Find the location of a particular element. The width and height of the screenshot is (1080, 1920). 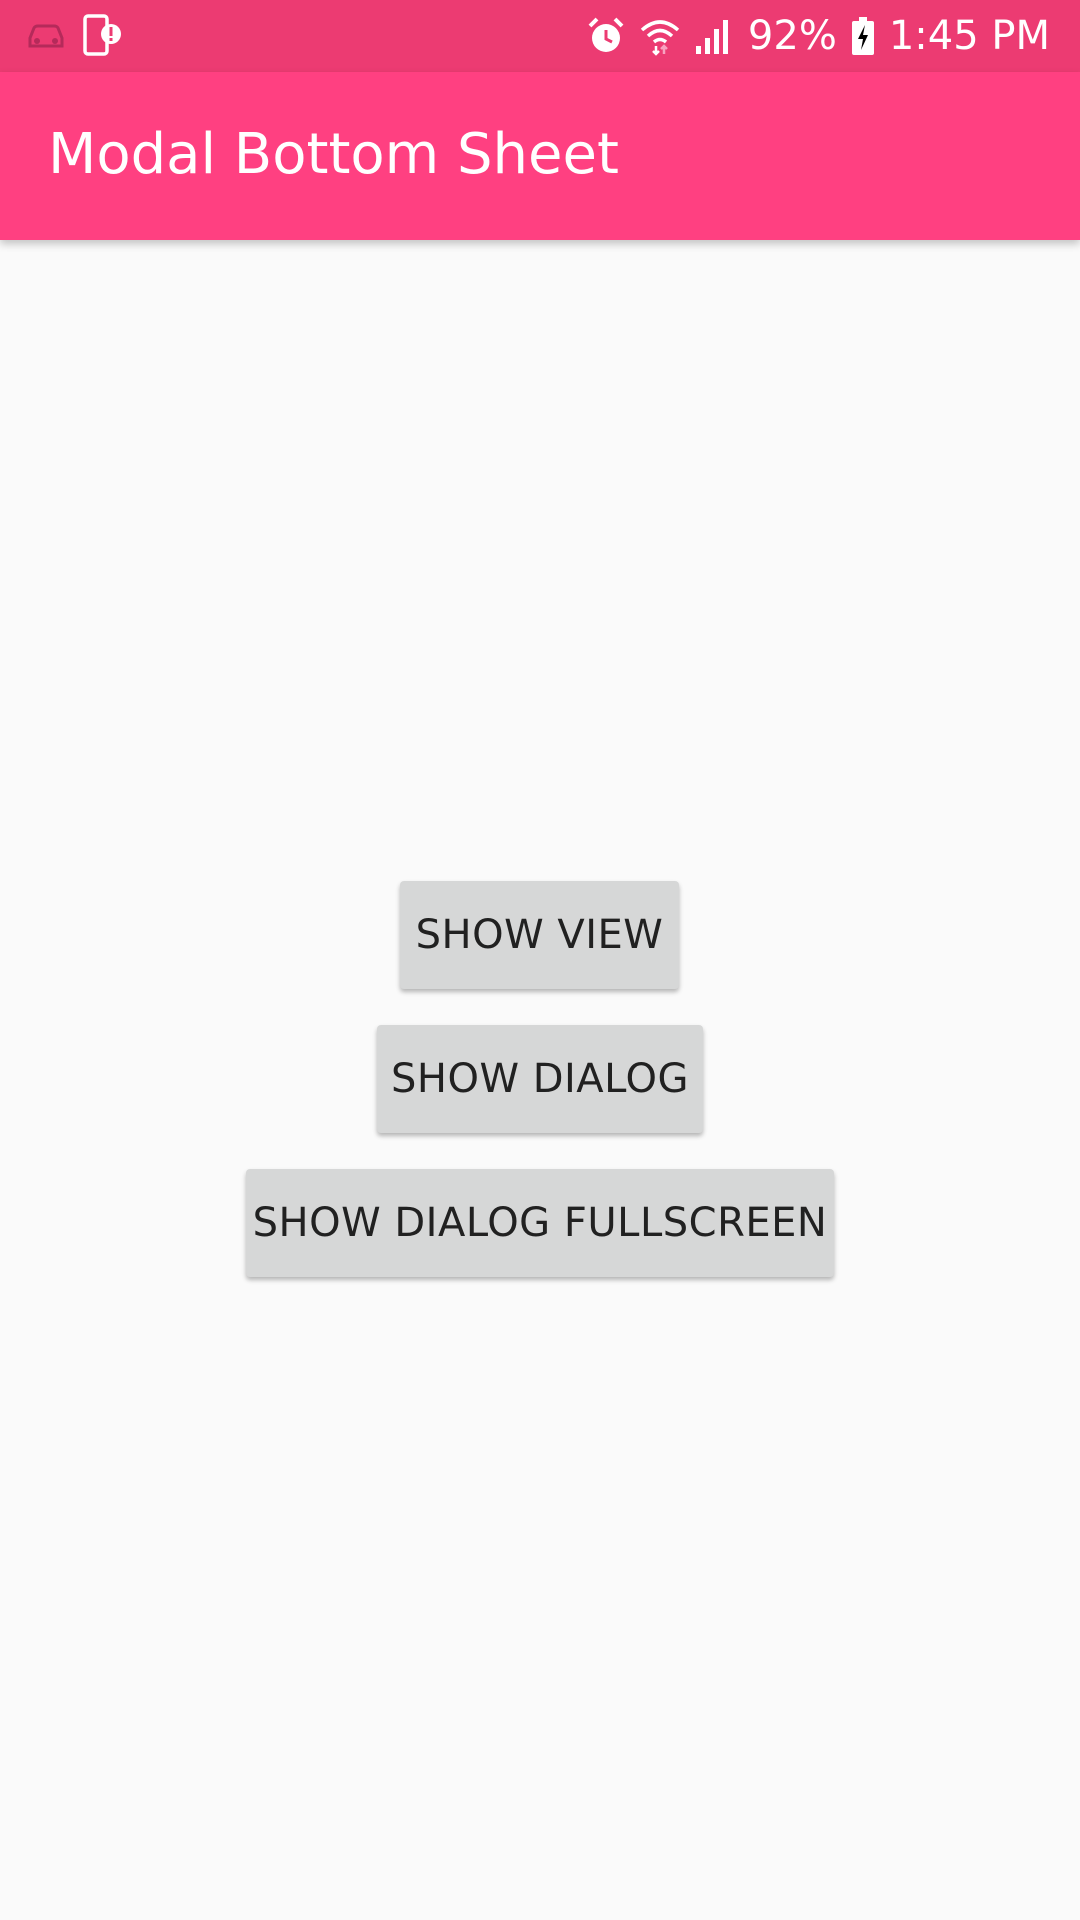

show-dialog-button: SHOW DIALOG is located at coordinates (540, 1079).